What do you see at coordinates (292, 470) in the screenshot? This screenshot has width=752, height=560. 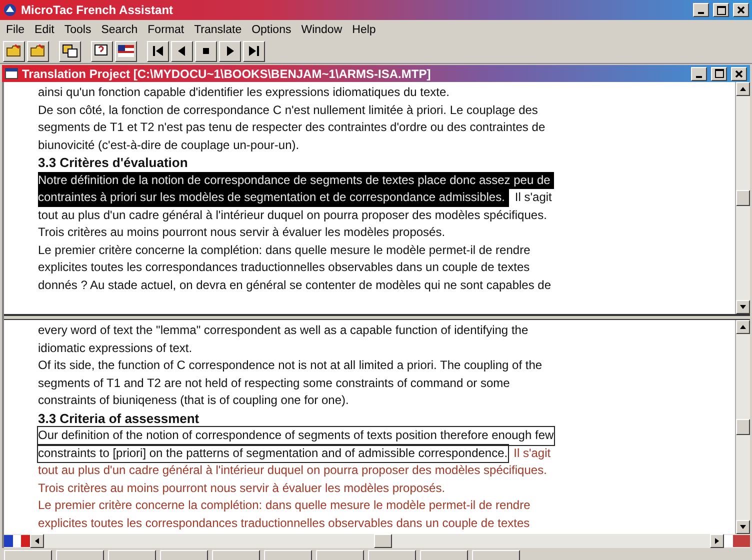 I see `untranslated-text: tout au plus d'un cadre général à l'intérieur duquel on pourra proposer des modèles spécifiques.` at bounding box center [292, 470].